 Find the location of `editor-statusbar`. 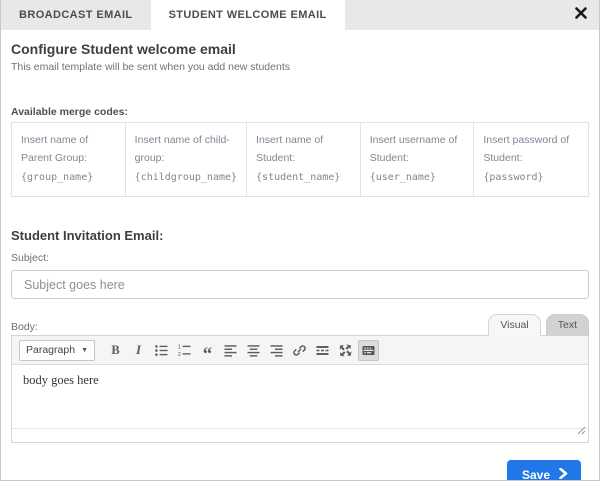

editor-statusbar is located at coordinates (300, 434).